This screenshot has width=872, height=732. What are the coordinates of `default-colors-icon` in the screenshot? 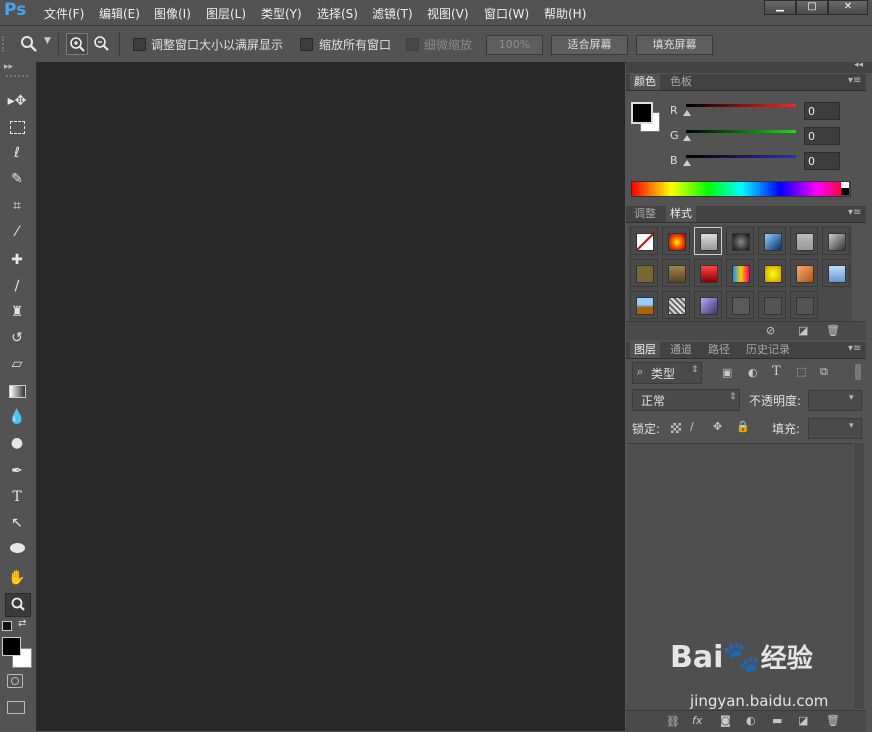 It's located at (7, 626).